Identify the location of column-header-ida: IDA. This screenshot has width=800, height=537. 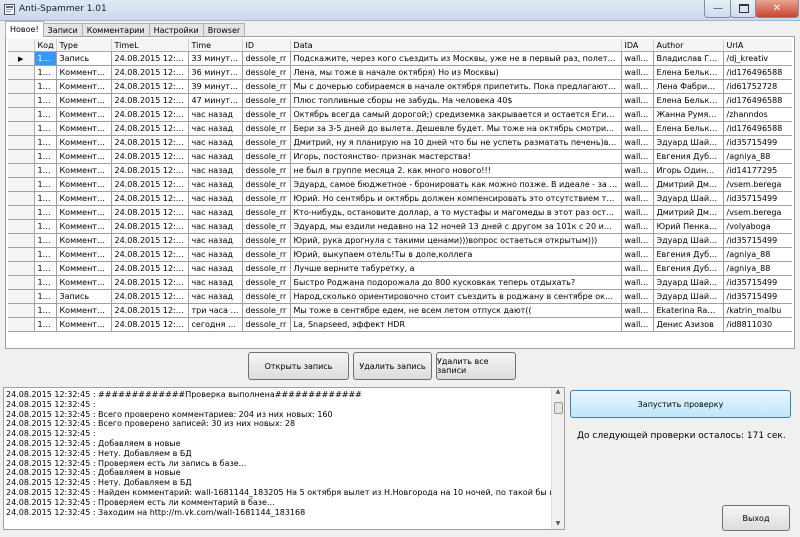
(637, 45).